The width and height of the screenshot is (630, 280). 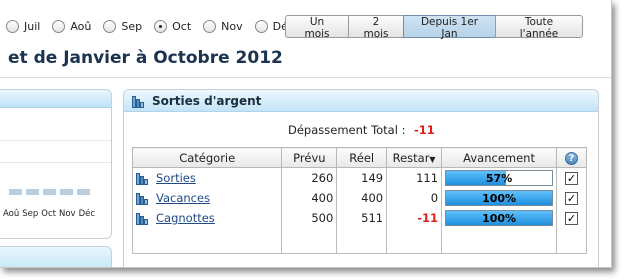 What do you see at coordinates (362, 217) in the screenshot?
I see `actual-cell: 511` at bounding box center [362, 217].